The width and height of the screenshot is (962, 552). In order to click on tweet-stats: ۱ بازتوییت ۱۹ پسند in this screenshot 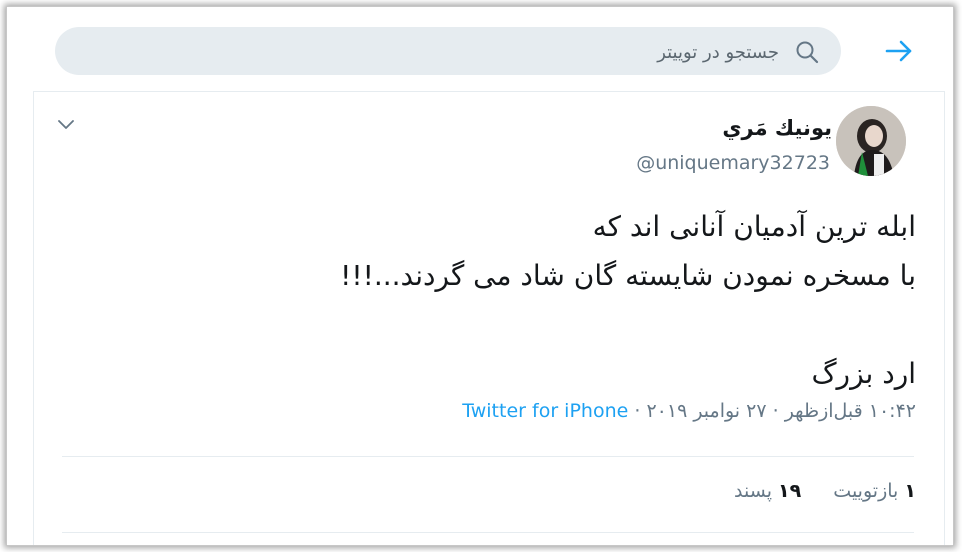, I will do `click(812, 491)`.